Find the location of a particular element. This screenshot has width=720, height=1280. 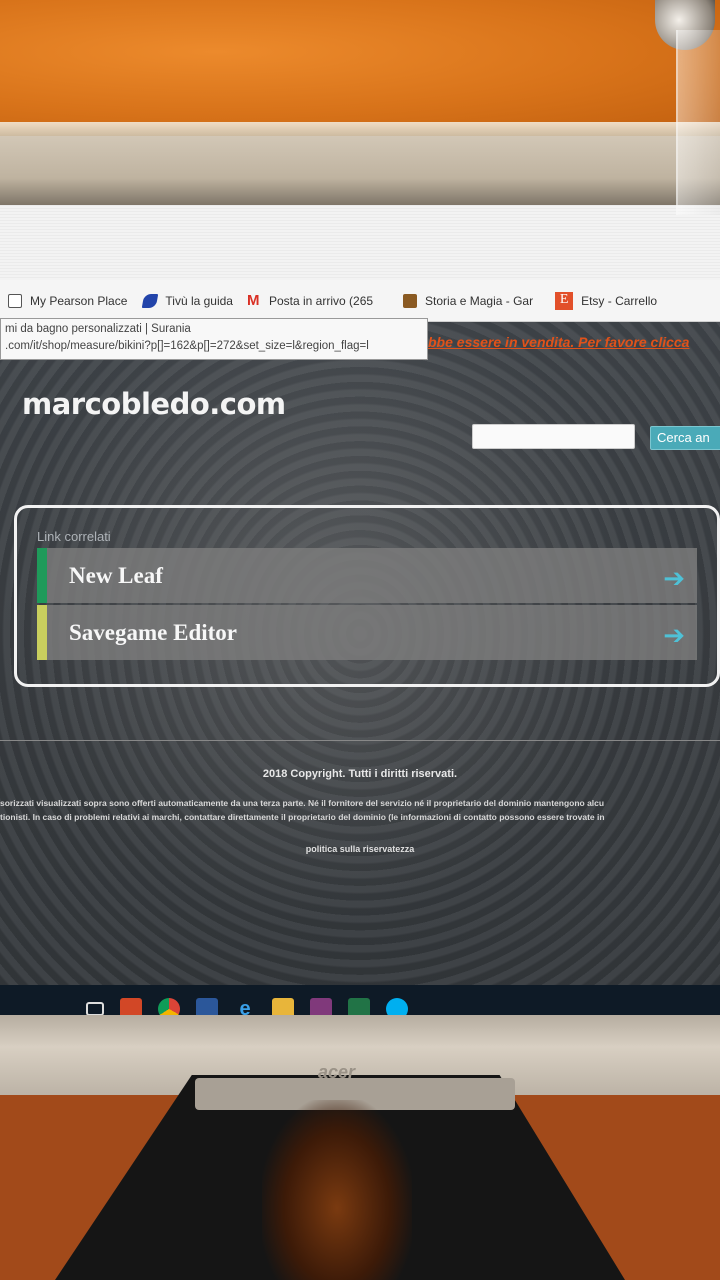

bookmark-my-pearson-place: My Pearson Place is located at coordinates (64, 300).